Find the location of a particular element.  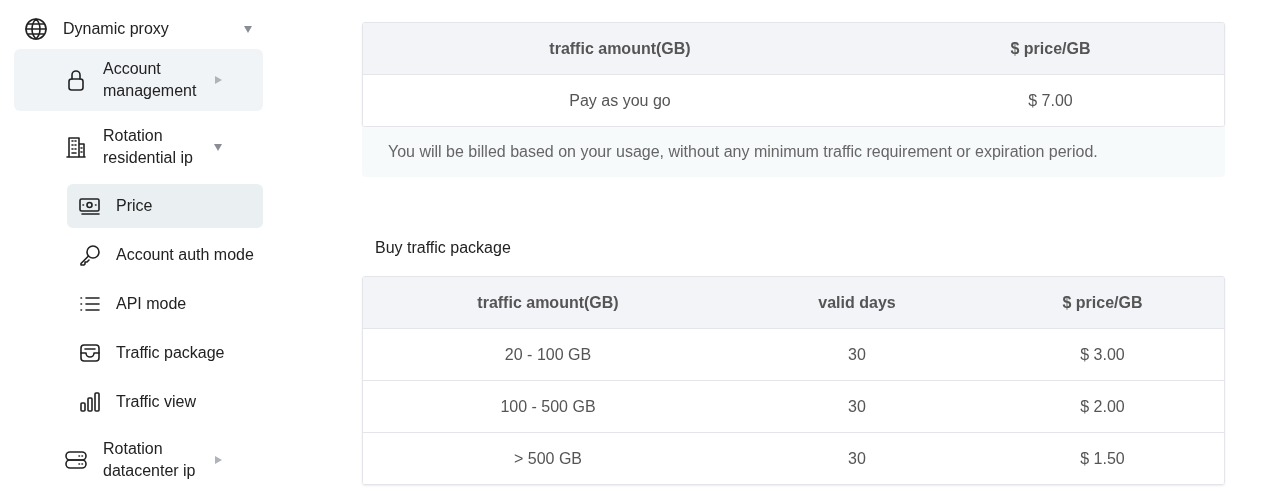

nav-item: API mode is located at coordinates (165, 304).